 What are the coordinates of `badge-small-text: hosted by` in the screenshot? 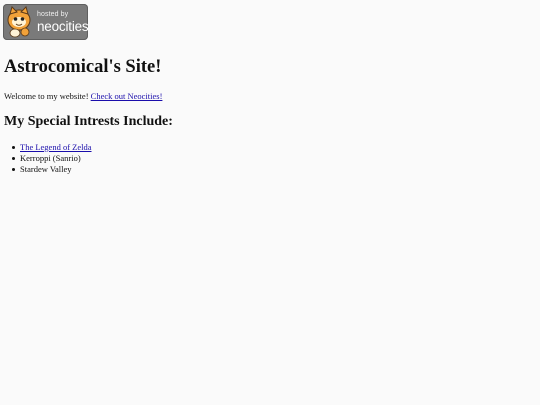 It's located at (53, 14).